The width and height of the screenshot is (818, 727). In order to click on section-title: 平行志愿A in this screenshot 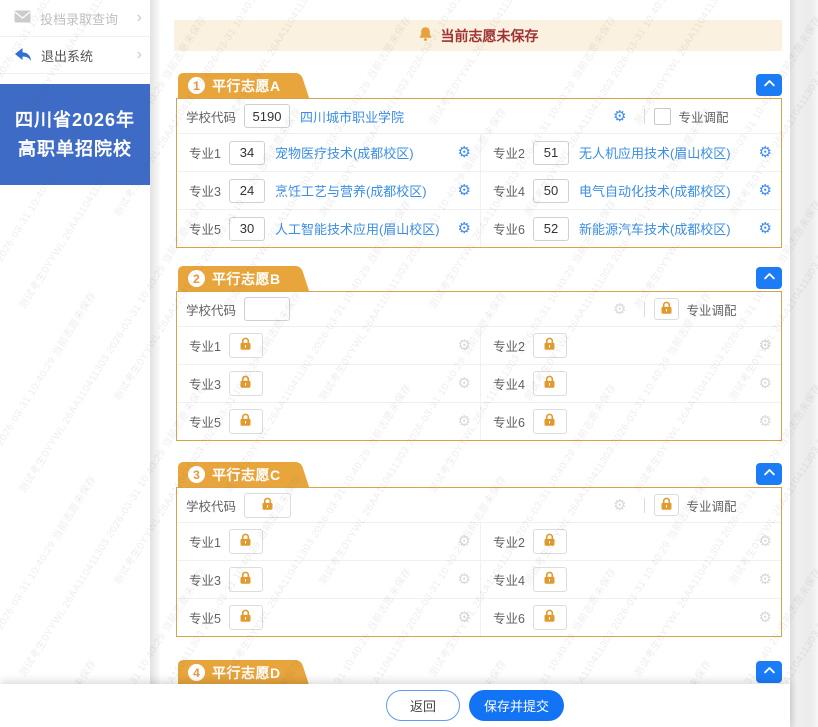, I will do `click(246, 85)`.